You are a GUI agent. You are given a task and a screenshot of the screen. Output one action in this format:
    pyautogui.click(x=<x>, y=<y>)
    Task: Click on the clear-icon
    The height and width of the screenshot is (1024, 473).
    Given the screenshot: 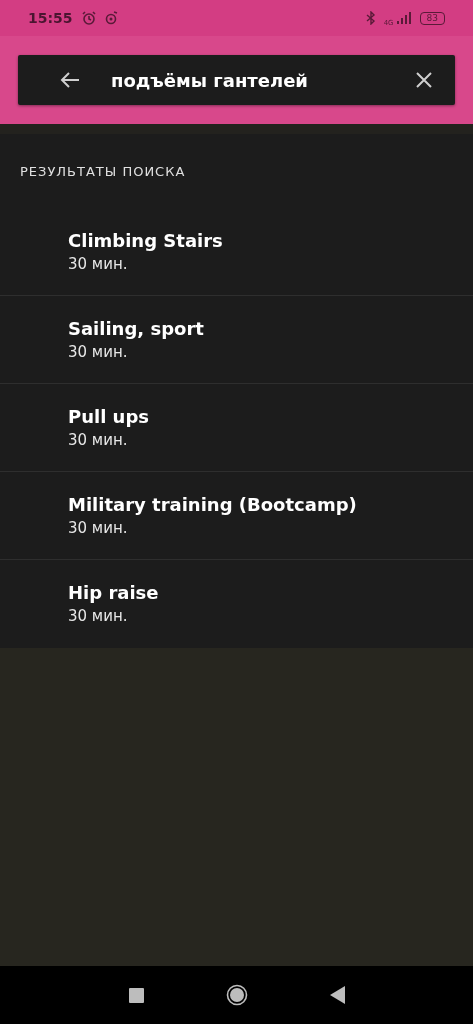 What is the action you would take?
    pyautogui.click(x=424, y=80)
    